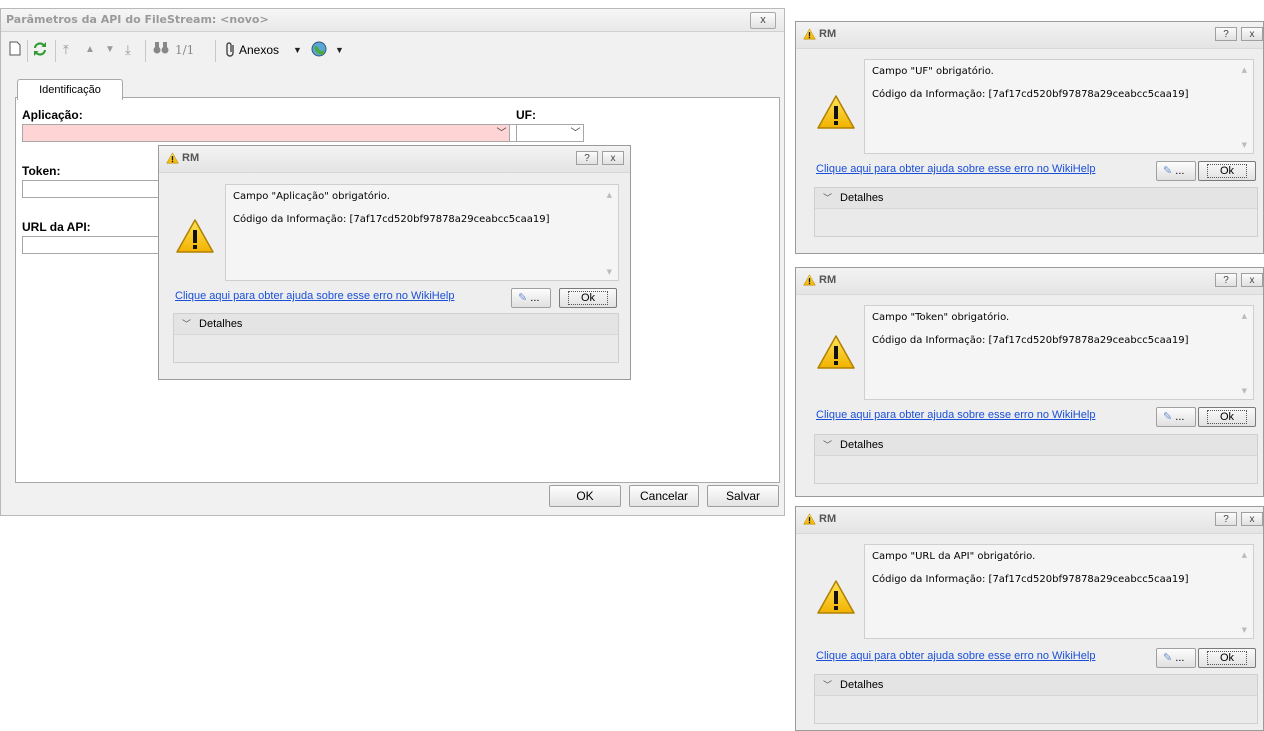  I want to click on tab-identificacao: Identificação, so click(70, 89).